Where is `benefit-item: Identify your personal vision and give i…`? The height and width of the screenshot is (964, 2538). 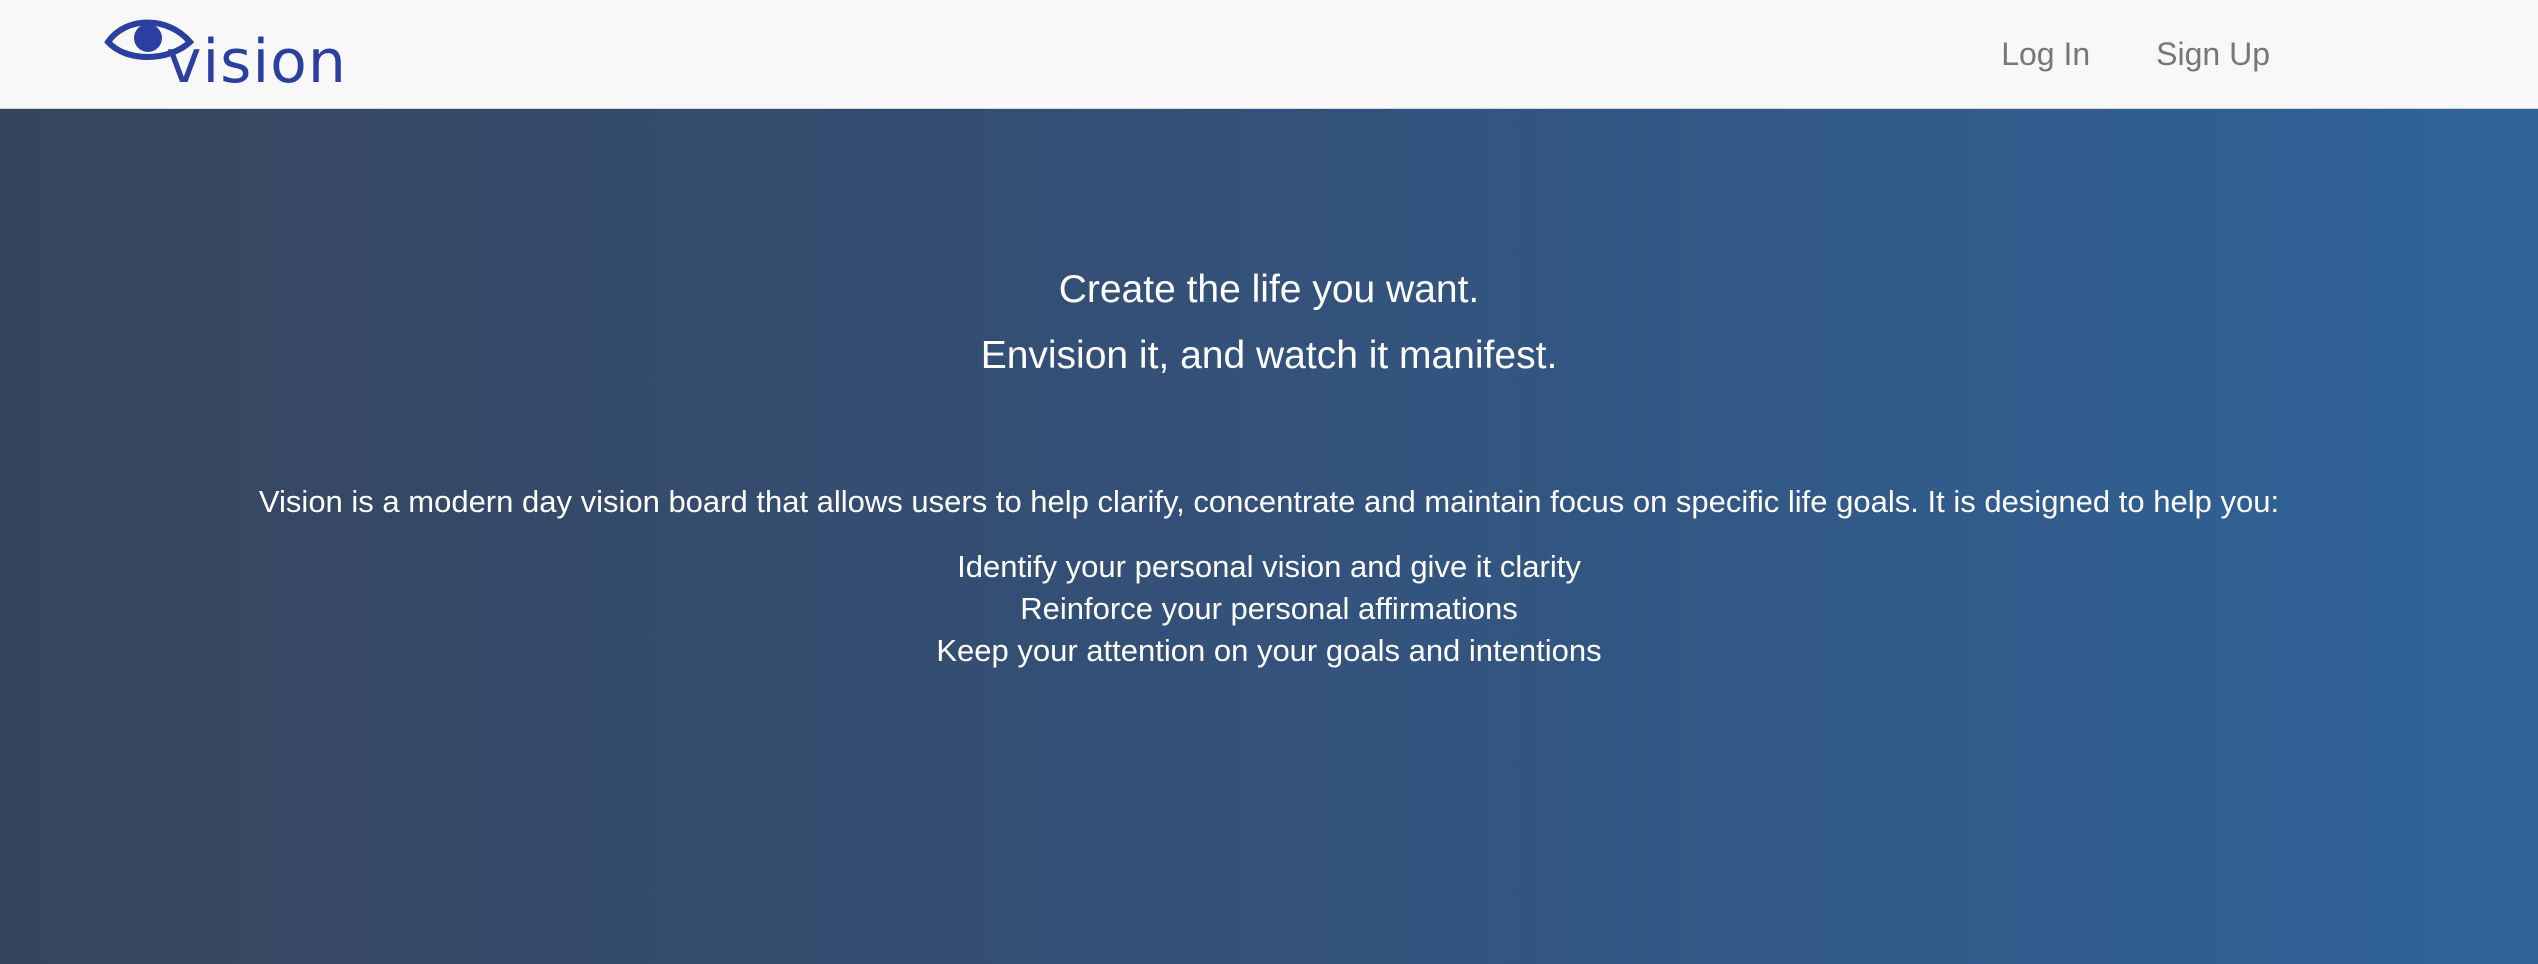
benefit-item: Identify your personal vision and give i… is located at coordinates (1269, 566).